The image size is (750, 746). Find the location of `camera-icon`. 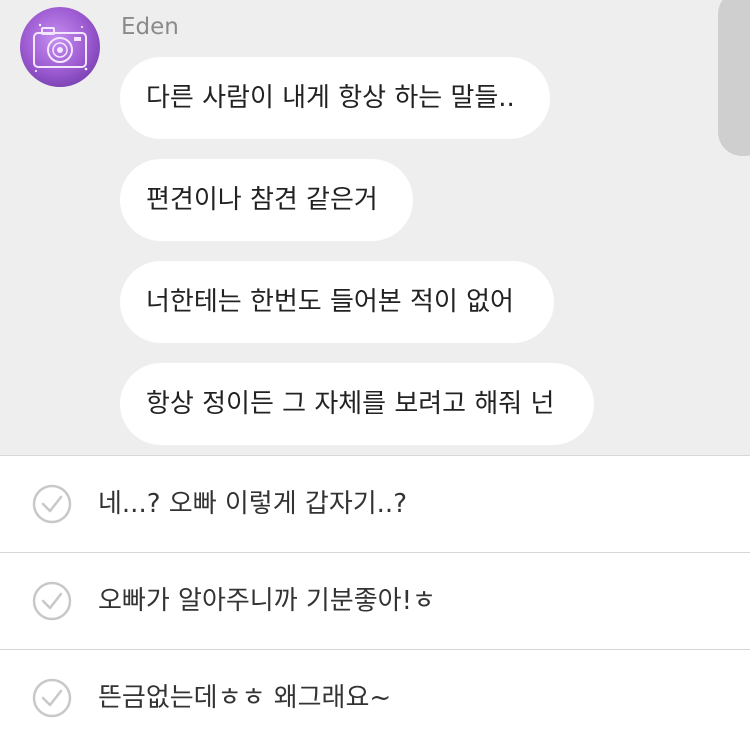

camera-icon is located at coordinates (60, 47).